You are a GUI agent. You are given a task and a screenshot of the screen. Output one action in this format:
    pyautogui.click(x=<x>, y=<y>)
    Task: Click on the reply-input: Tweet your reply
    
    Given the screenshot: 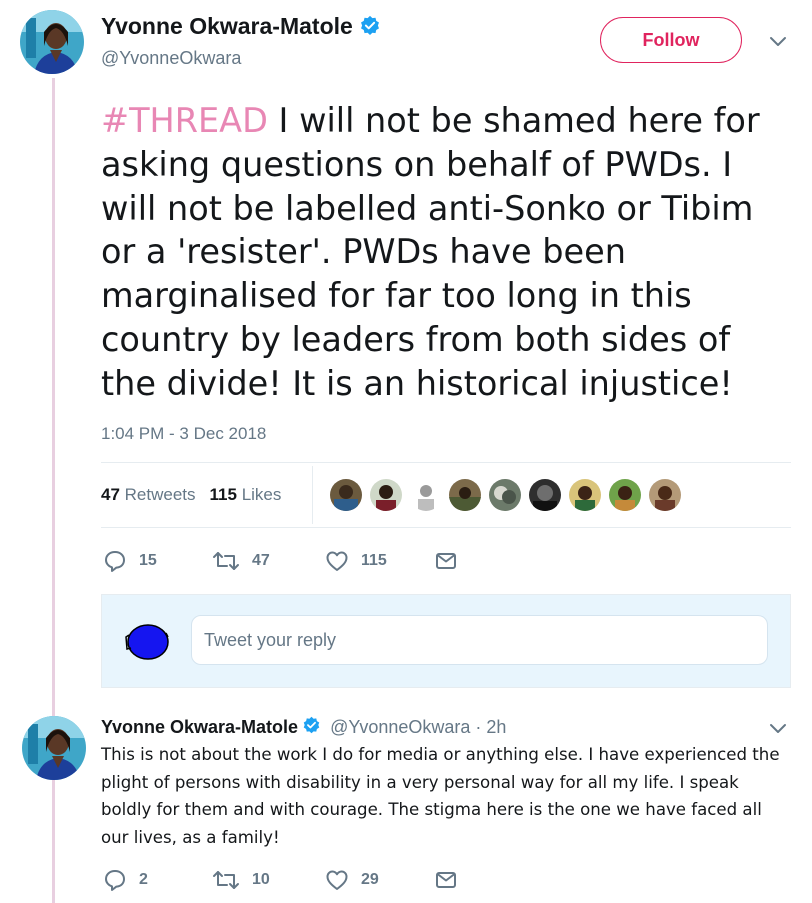 What is the action you would take?
    pyautogui.click(x=479, y=640)
    